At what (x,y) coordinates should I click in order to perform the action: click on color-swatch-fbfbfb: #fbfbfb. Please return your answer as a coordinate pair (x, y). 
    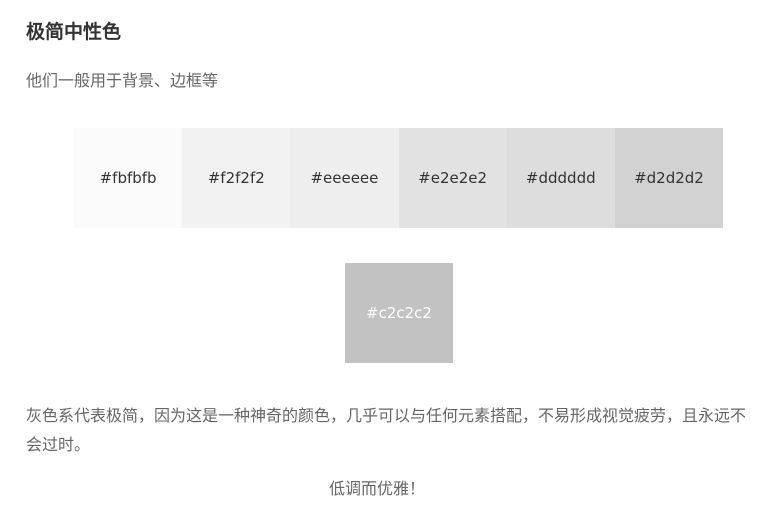
    Looking at the image, I should click on (128, 178).